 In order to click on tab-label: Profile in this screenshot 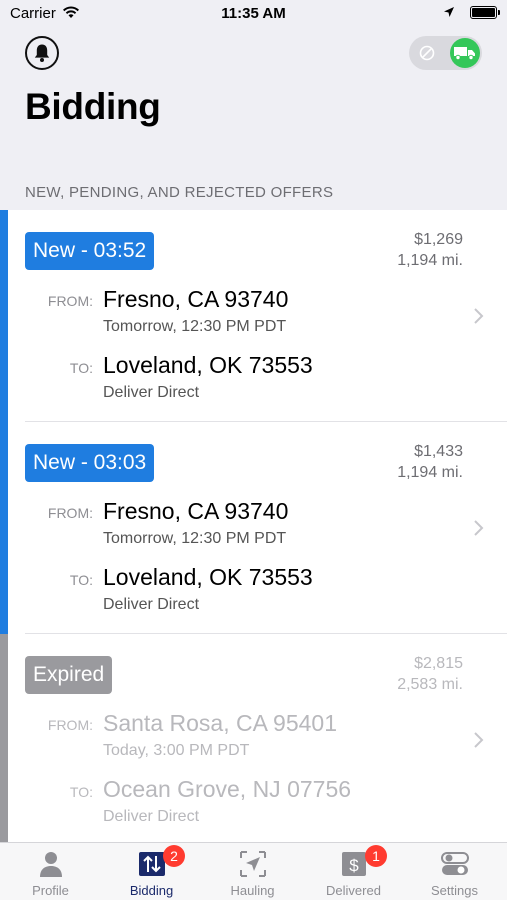, I will do `click(50, 890)`.